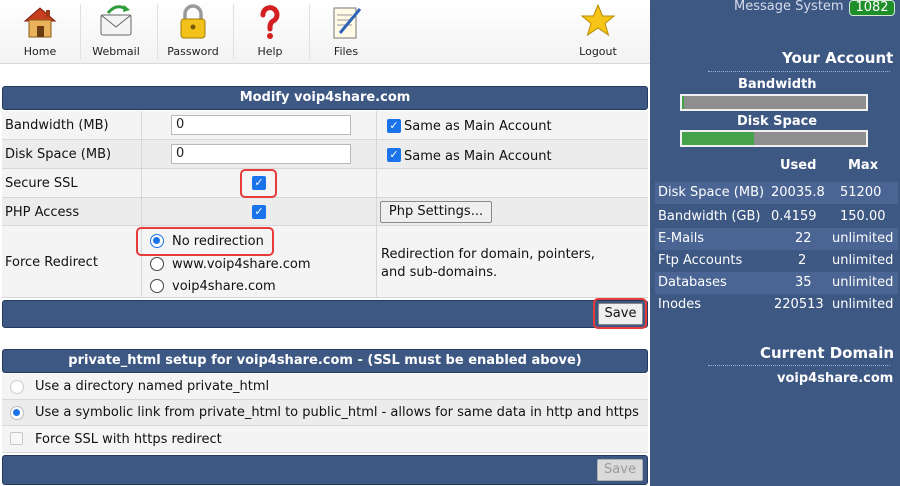  Describe the element at coordinates (394, 155) in the screenshot. I see `disk-same-checkbox: ✓` at that location.